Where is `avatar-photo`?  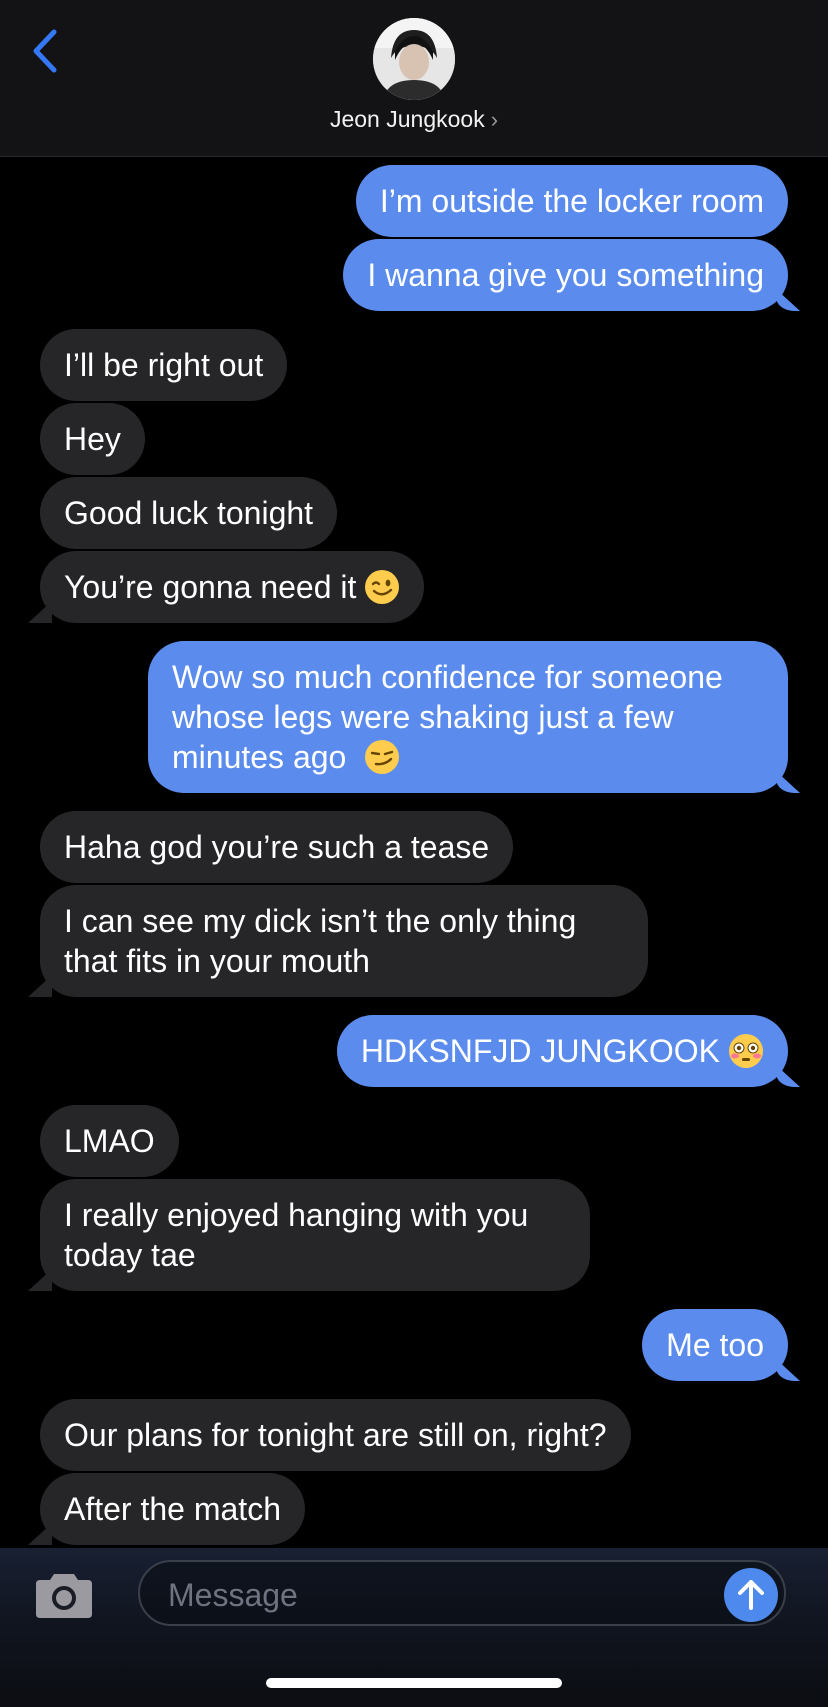
avatar-photo is located at coordinates (414, 59).